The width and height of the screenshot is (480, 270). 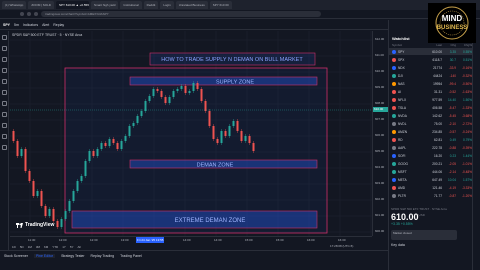 What do you see at coordinates (402, 187) in the screenshot?
I see `watchlist-sym: AMD` at bounding box center [402, 187].